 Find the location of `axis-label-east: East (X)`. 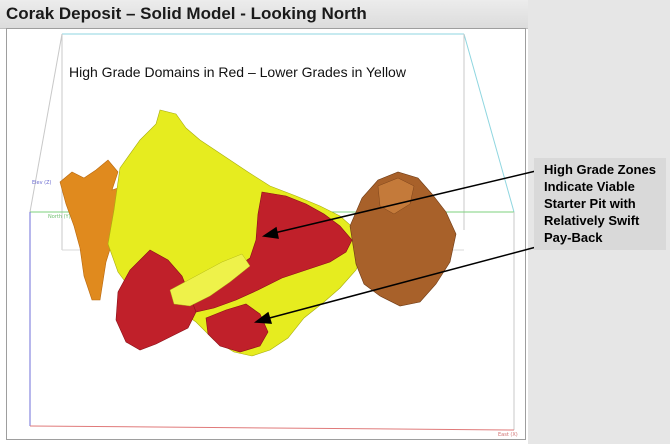

axis-label-east: East (X) is located at coordinates (508, 435).